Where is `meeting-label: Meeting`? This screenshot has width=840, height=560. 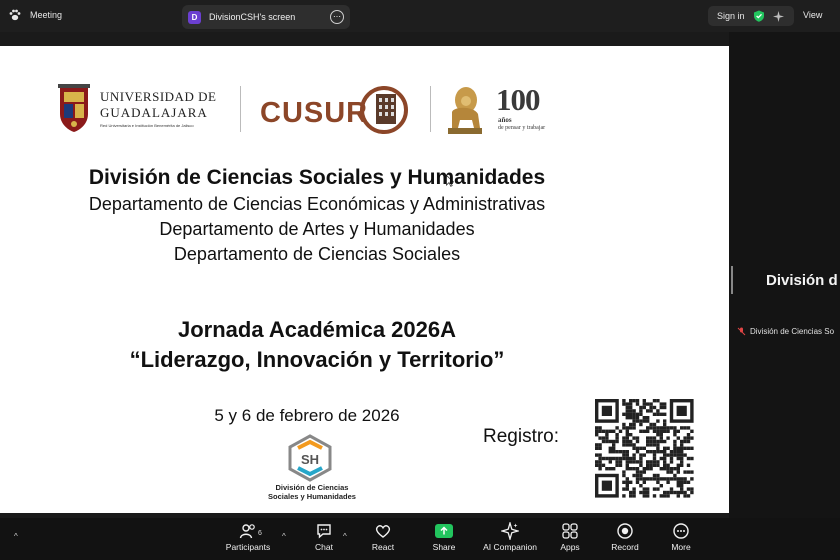 meeting-label: Meeting is located at coordinates (46, 15).